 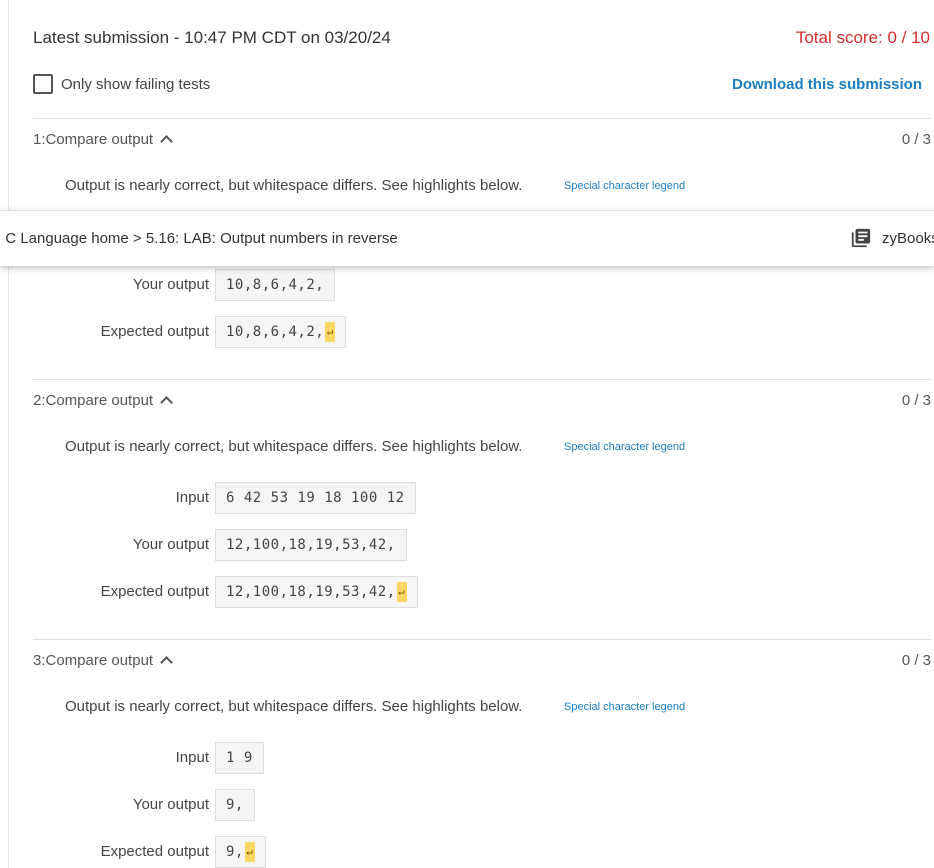 What do you see at coordinates (43, 84) in the screenshot?
I see `failing-tests-checkbox` at bounding box center [43, 84].